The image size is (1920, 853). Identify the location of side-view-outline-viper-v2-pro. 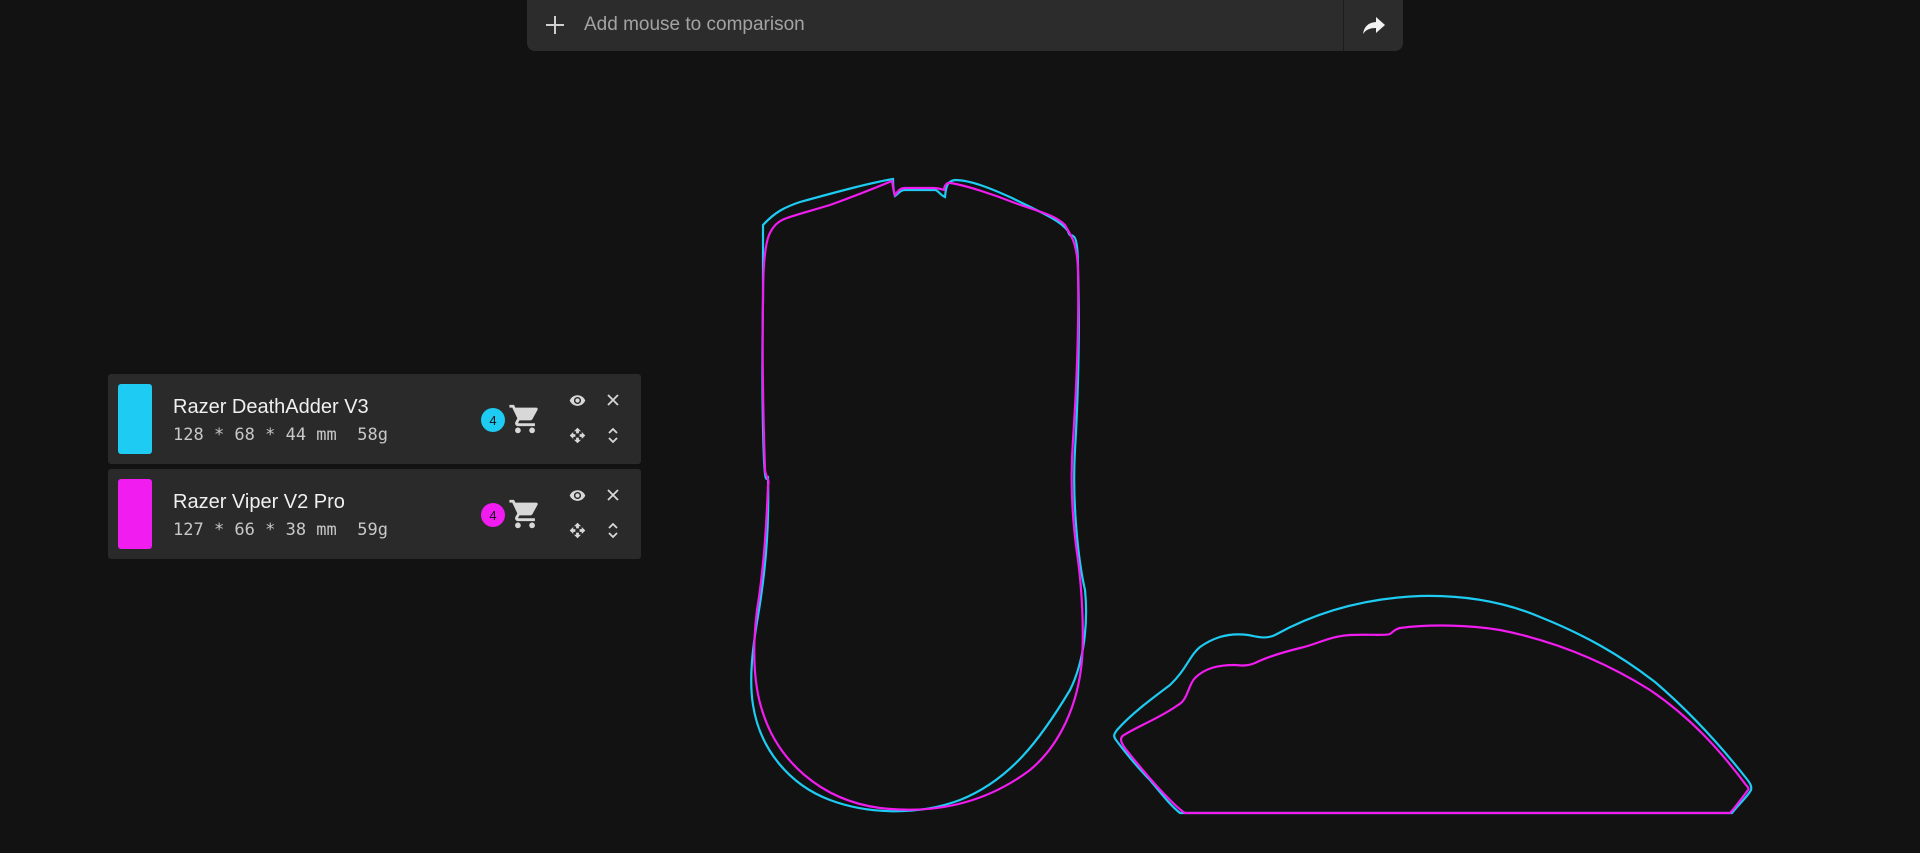
(1434, 719).